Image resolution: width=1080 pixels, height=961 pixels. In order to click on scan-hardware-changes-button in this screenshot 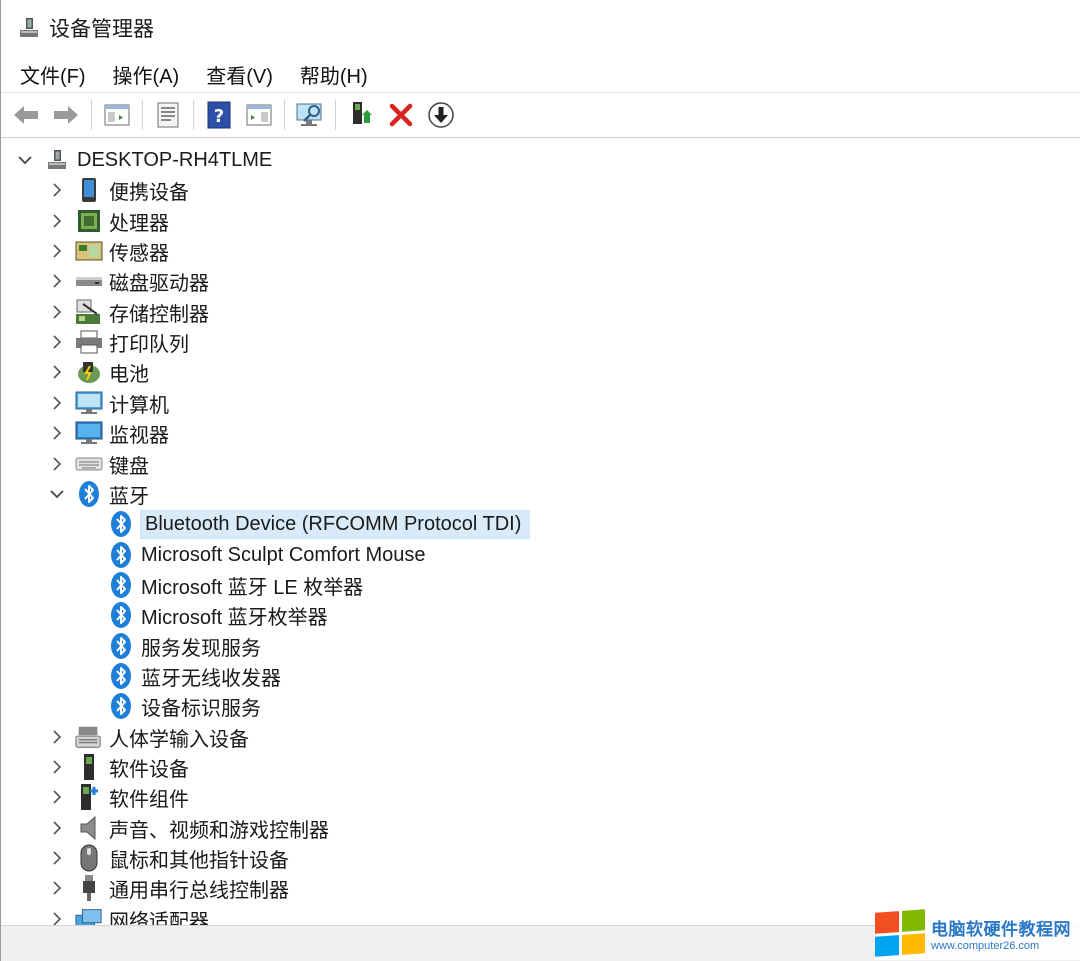, I will do `click(310, 115)`.